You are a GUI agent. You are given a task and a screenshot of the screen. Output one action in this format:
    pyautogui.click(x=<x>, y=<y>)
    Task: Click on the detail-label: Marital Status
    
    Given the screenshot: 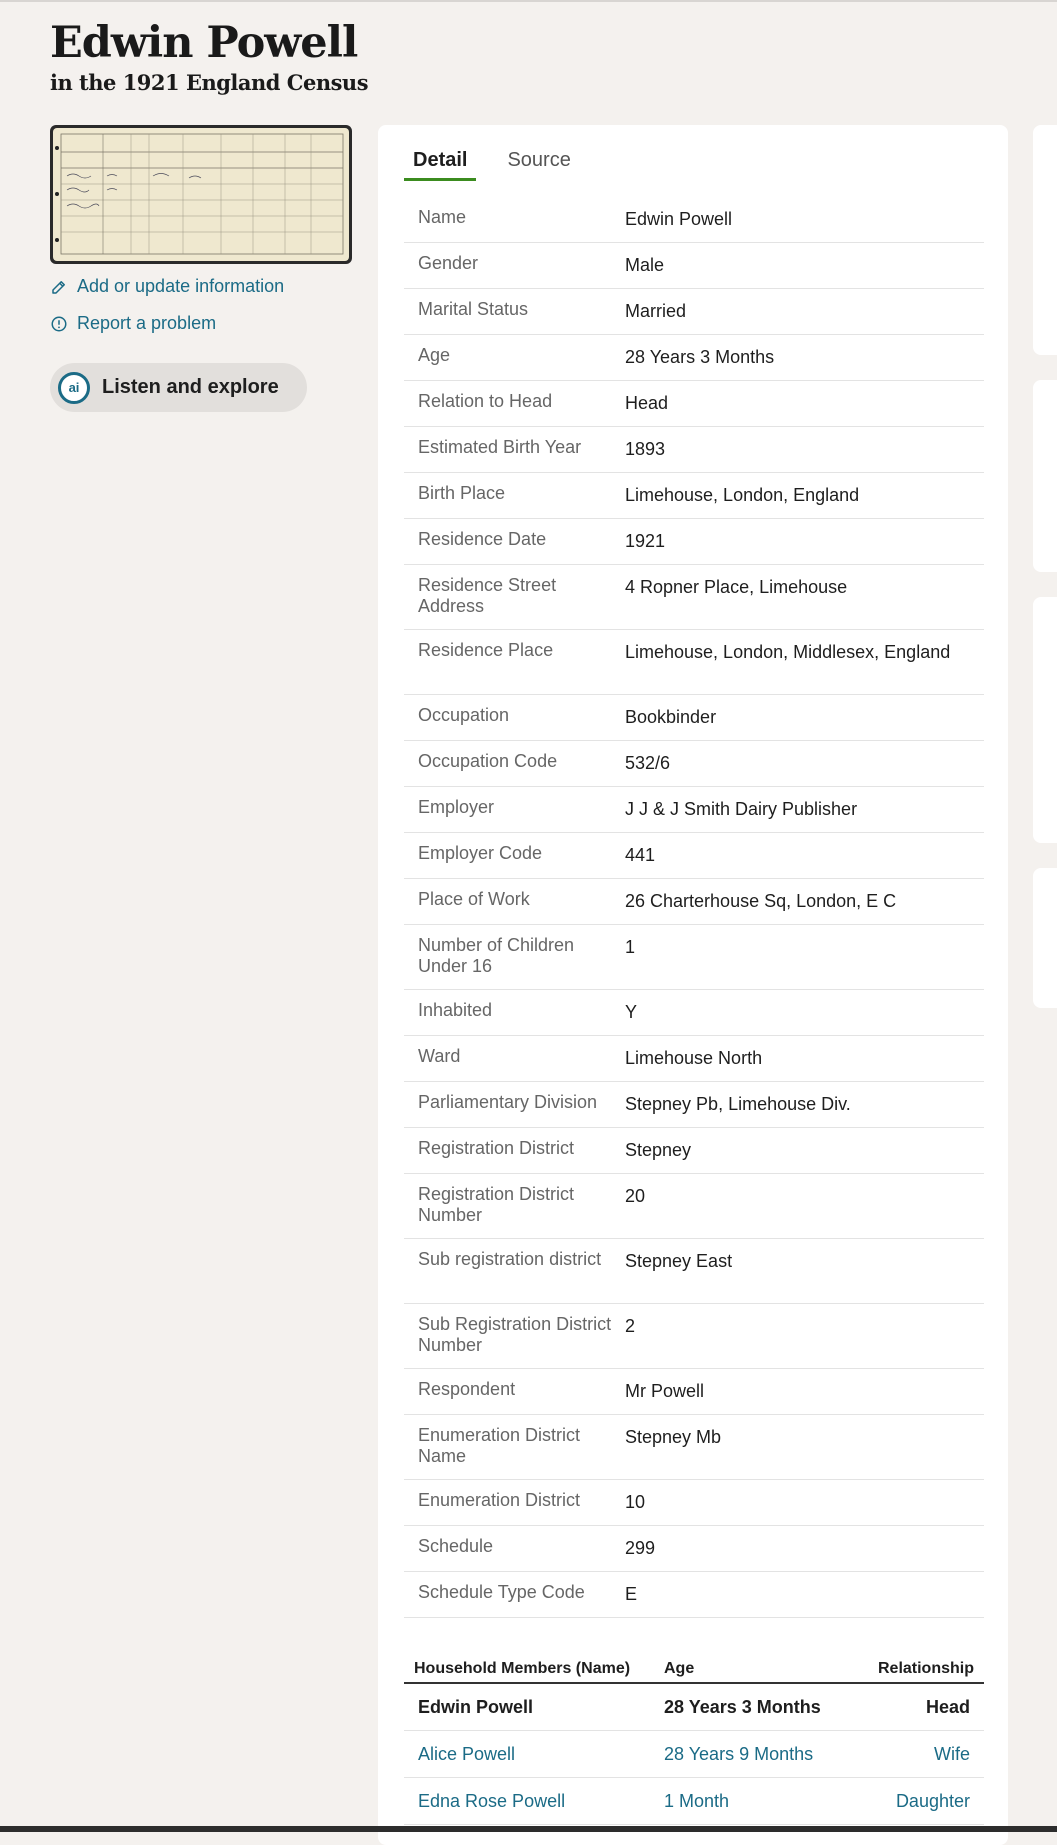 What is the action you would take?
    pyautogui.click(x=473, y=309)
    